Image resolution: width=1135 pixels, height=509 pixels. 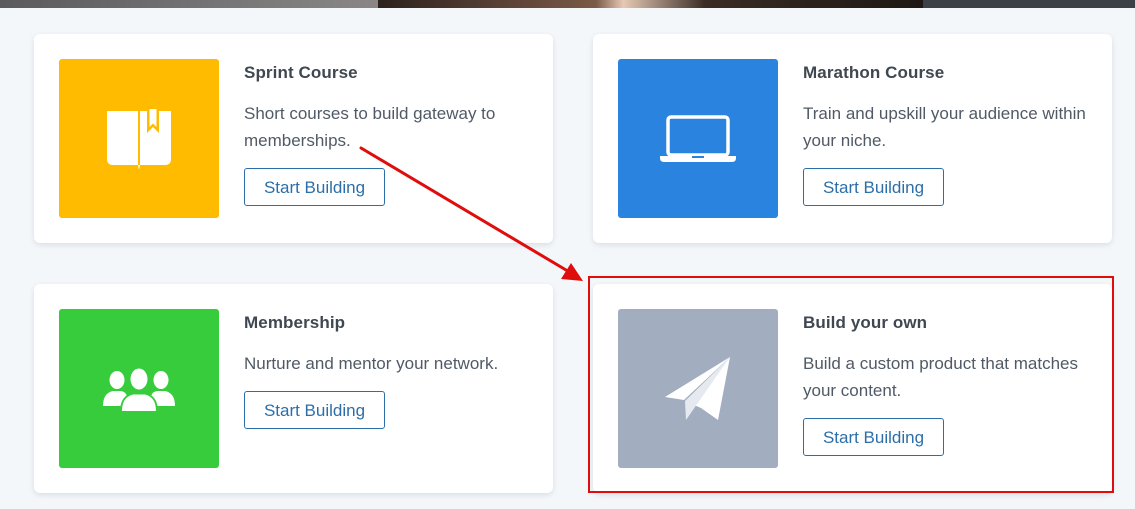 I want to click on book-icon, so click(x=139, y=138).